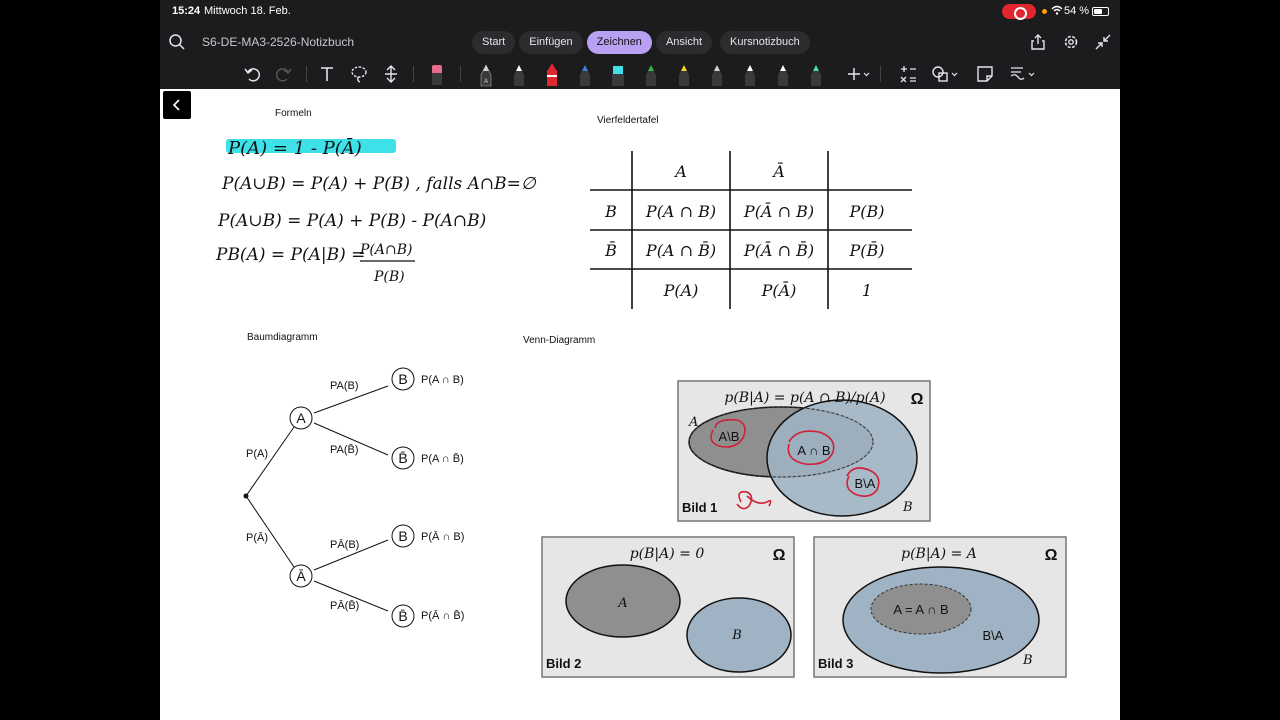 The height and width of the screenshot is (720, 1280). Describe the element at coordinates (611, 211) in the screenshot. I see `table-row-header-b: B` at that location.